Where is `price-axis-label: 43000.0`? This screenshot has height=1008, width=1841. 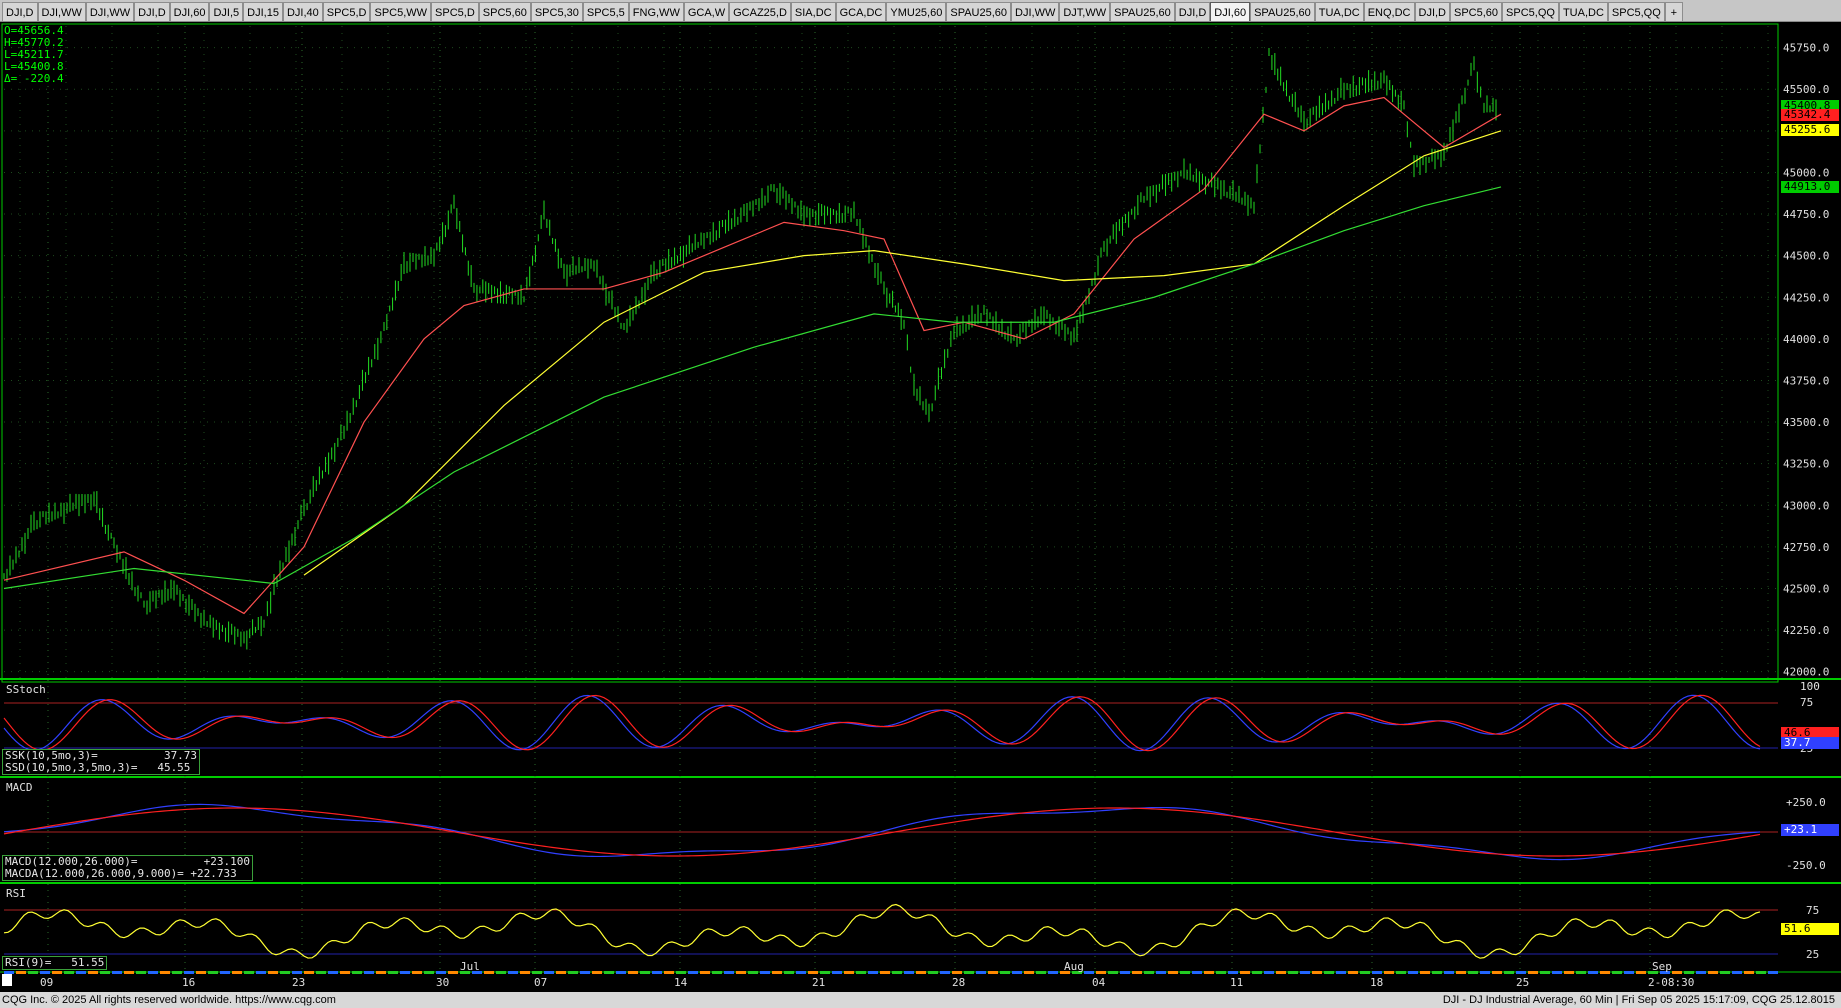 price-axis-label: 43000.0 is located at coordinates (1806, 505).